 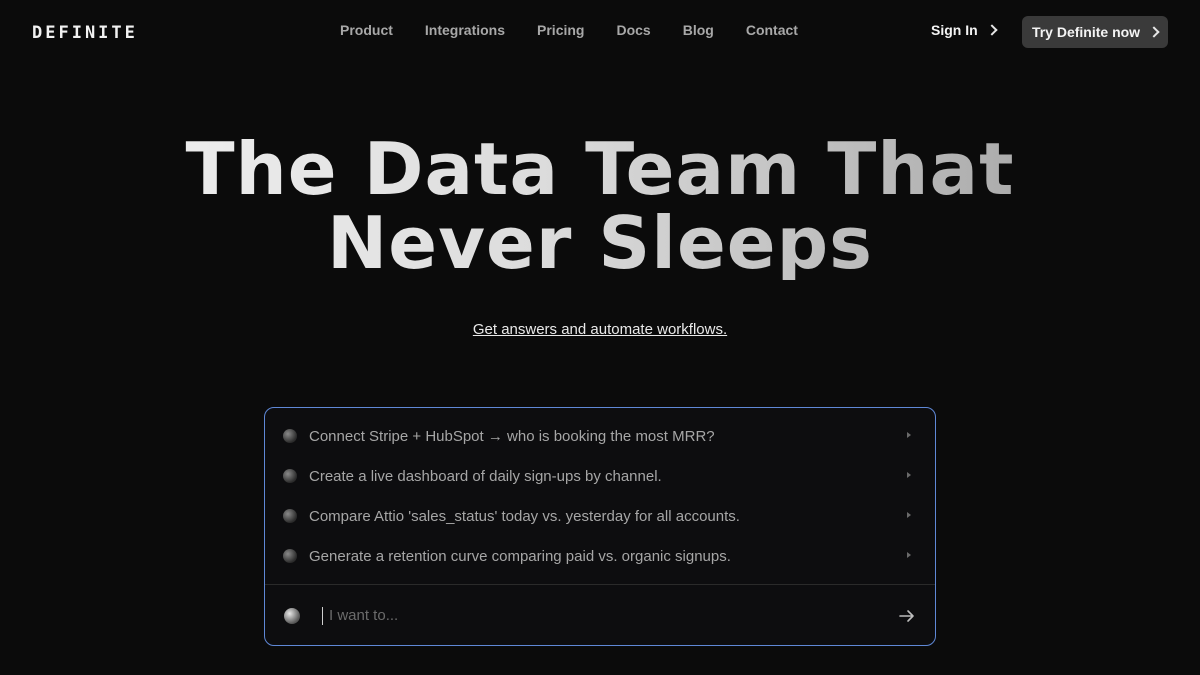 I want to click on nav-link-blog: Blog, so click(x=698, y=30).